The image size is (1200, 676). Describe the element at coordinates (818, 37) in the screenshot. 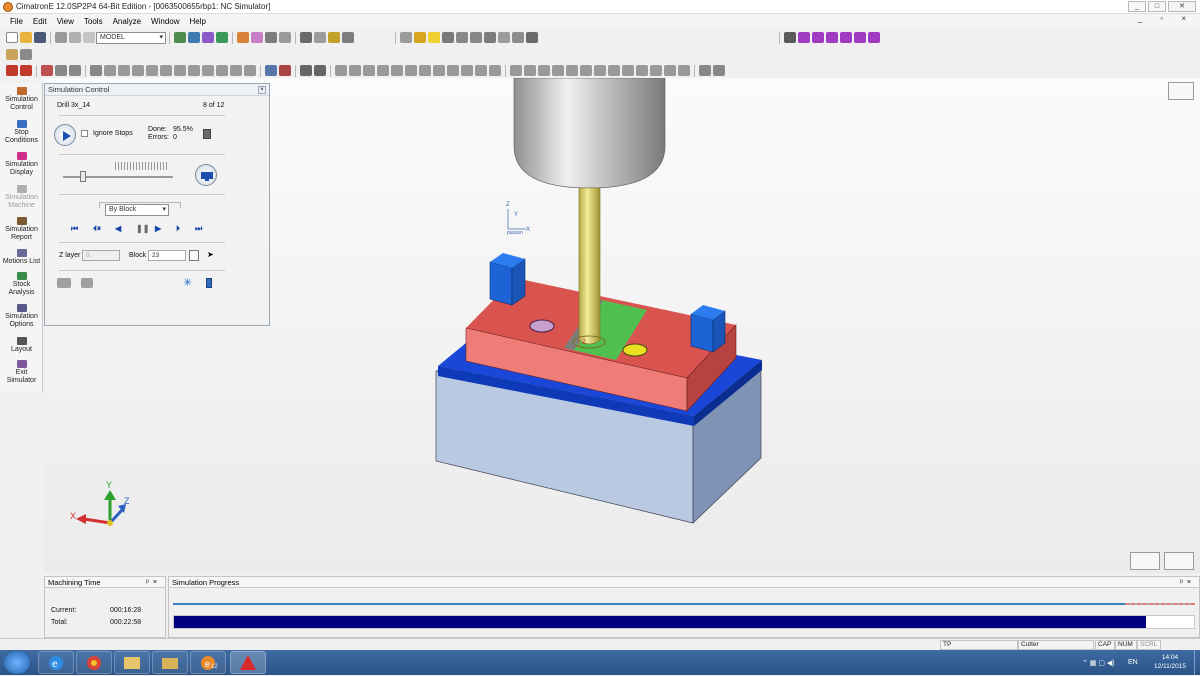

I see `top-view-icon` at that location.